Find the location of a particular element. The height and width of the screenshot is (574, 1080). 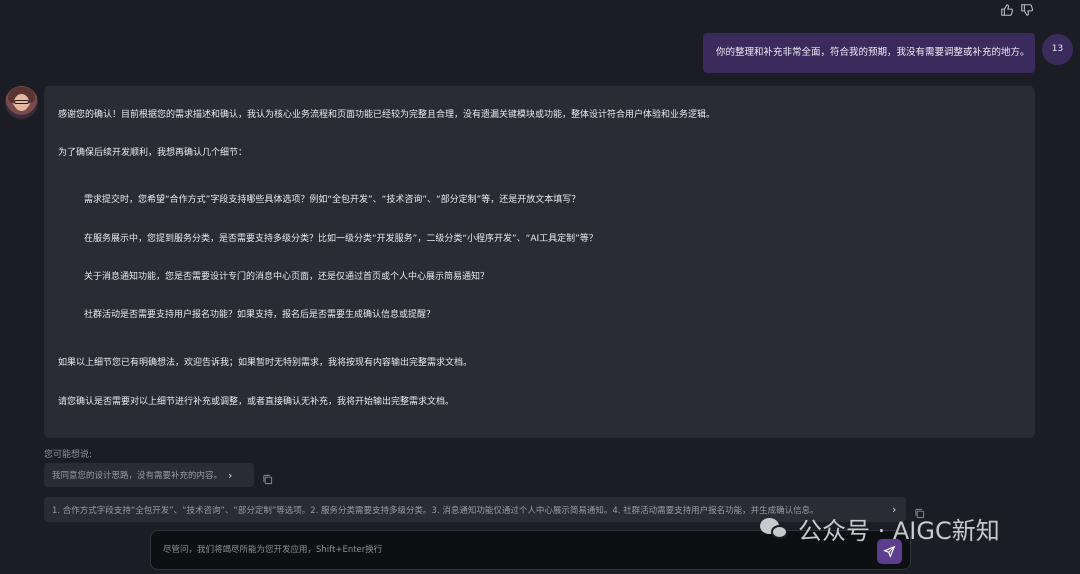

copy-icon is located at coordinates (267, 477).